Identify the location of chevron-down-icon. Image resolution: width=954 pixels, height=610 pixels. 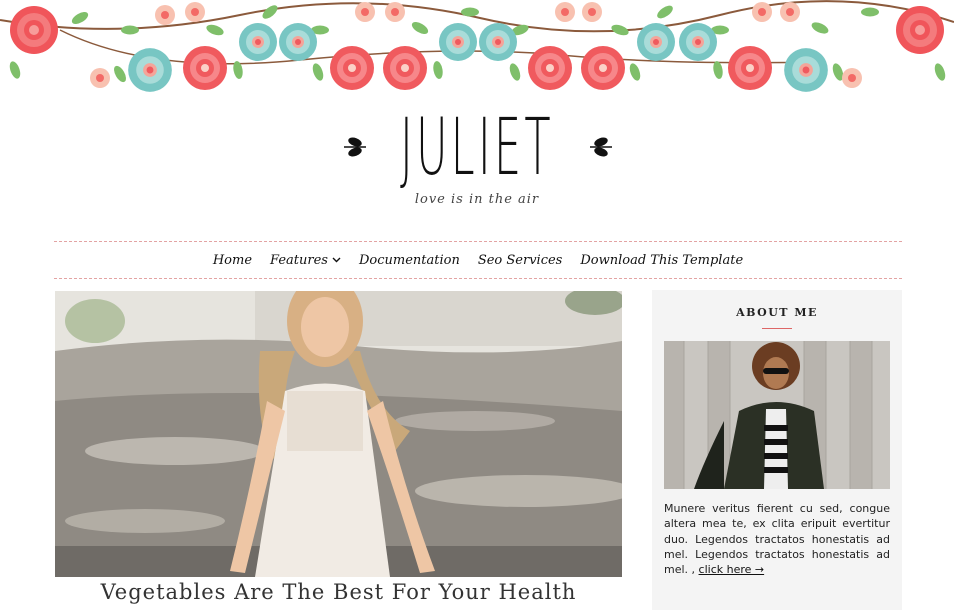
(336, 260).